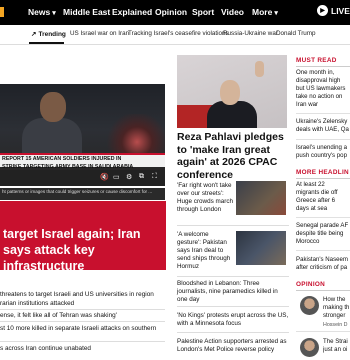 Image resolution: width=350 pixels, height=360 pixels. Describe the element at coordinates (82, 303) in the screenshot. I see `left-list-item: rarian institutions attacked` at that location.